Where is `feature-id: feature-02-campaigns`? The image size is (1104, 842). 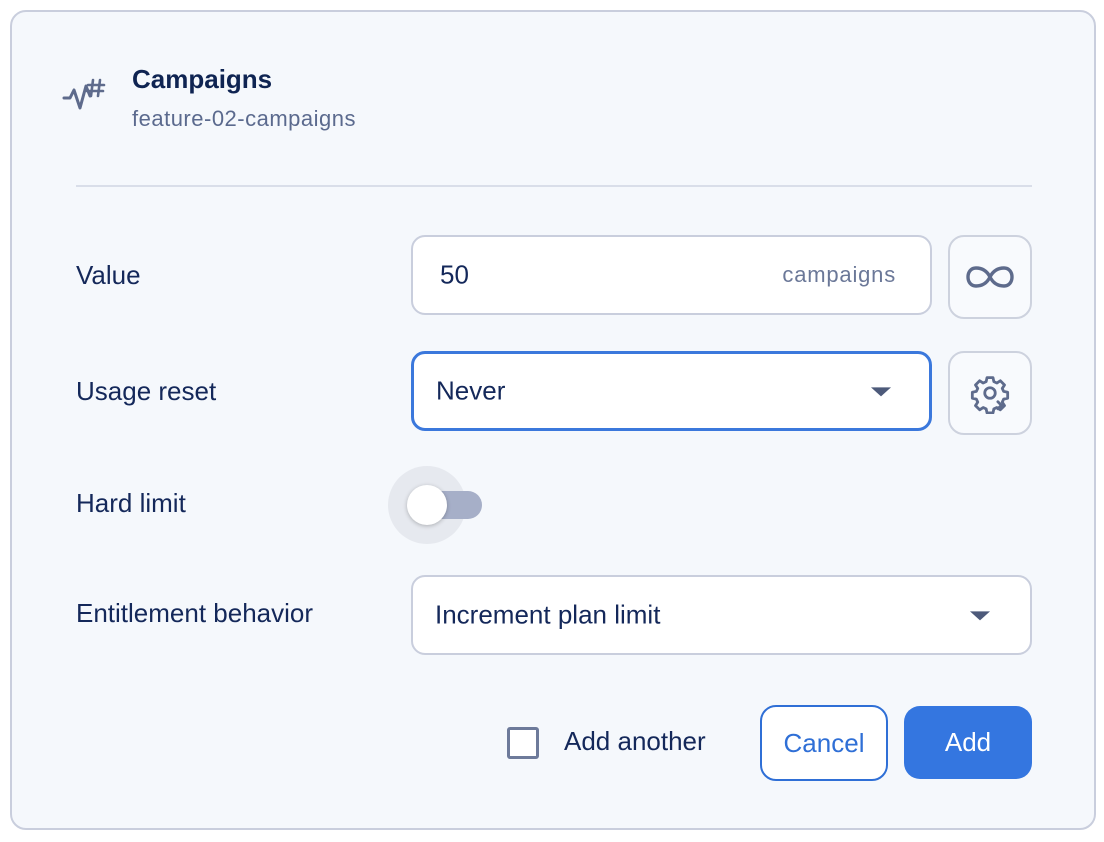 feature-id: feature-02-campaigns is located at coordinates (244, 118).